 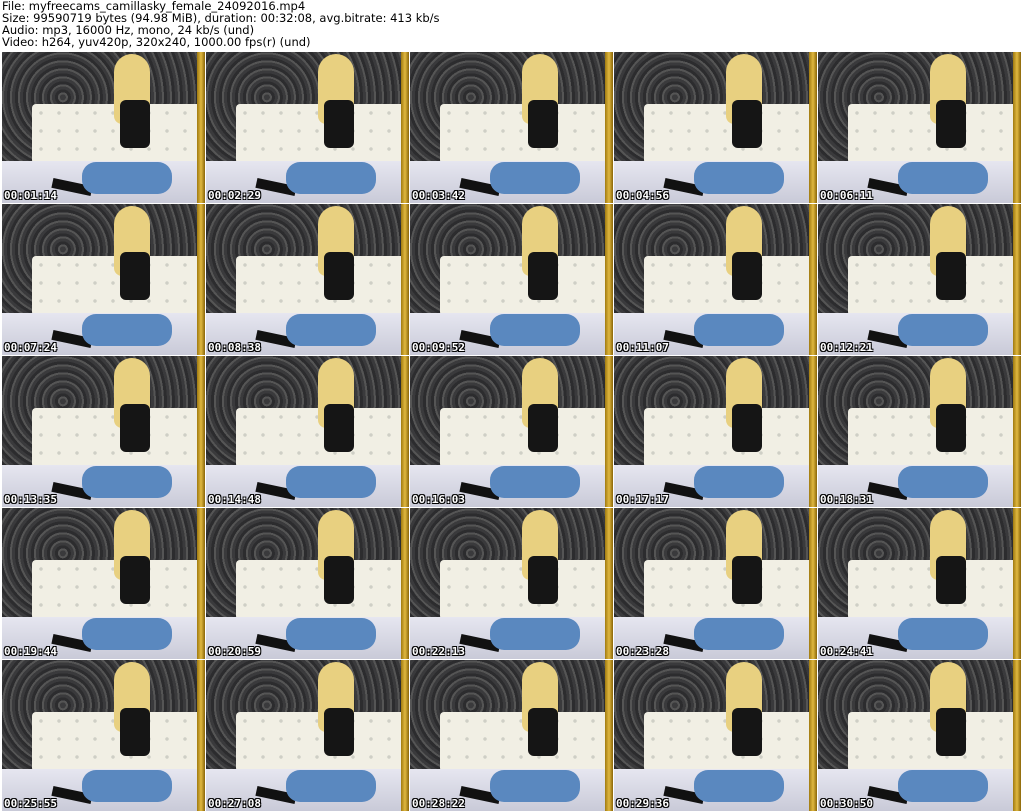 What do you see at coordinates (511, 279) in the screenshot?
I see `video-thumbnail: 00:09:52` at bounding box center [511, 279].